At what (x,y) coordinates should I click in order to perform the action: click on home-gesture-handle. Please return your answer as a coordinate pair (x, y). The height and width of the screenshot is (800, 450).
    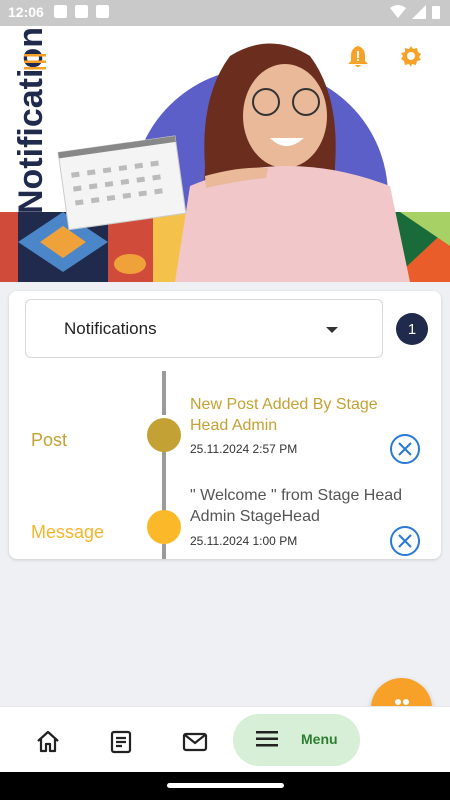
    Looking at the image, I should click on (225, 785).